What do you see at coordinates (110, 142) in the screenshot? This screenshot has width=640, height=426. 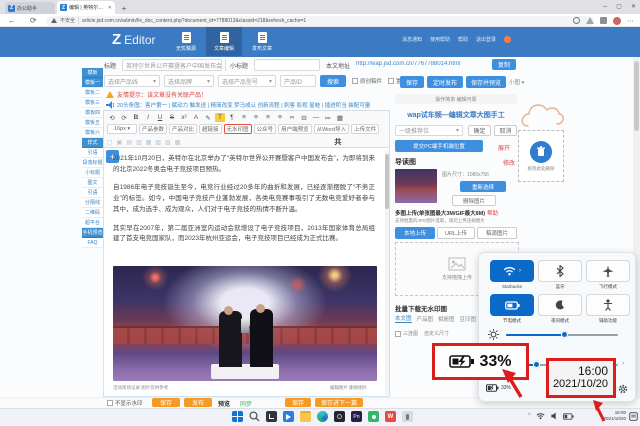 I see `block-icon: ▢` at bounding box center [110, 142].